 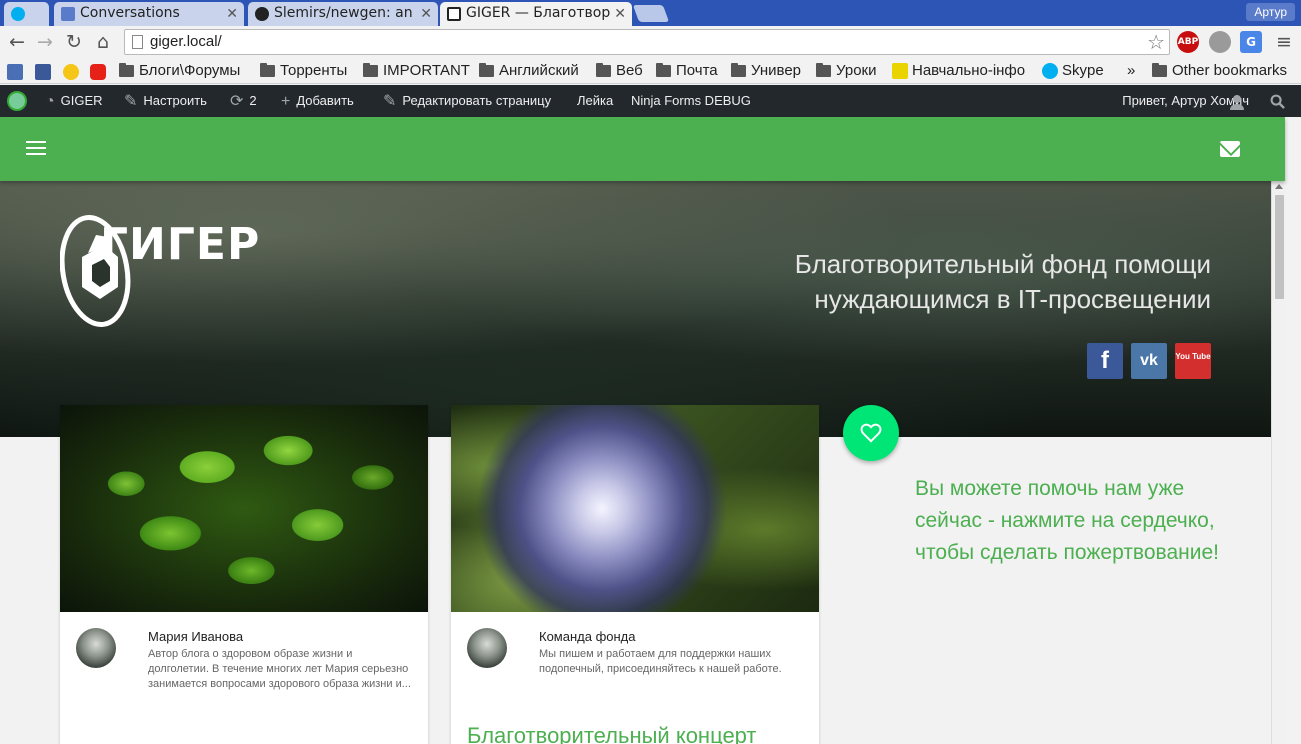 What do you see at coordinates (1083, 70) in the screenshot?
I see `bookmark-label: Skype` at bounding box center [1083, 70].